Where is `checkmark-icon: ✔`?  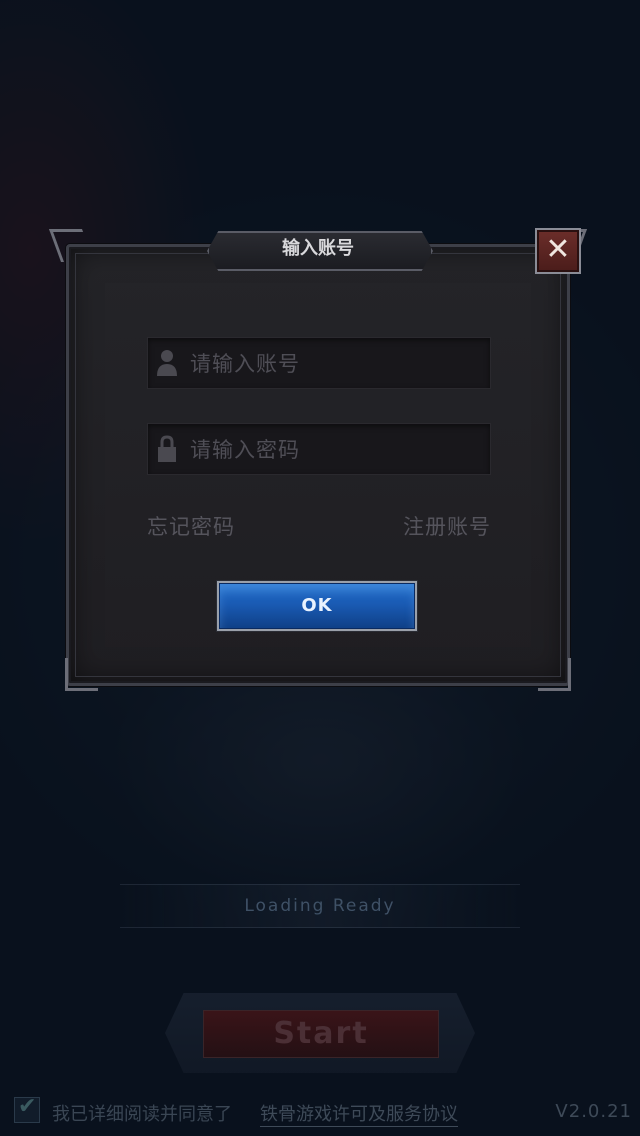 checkmark-icon: ✔ is located at coordinates (27, 1106).